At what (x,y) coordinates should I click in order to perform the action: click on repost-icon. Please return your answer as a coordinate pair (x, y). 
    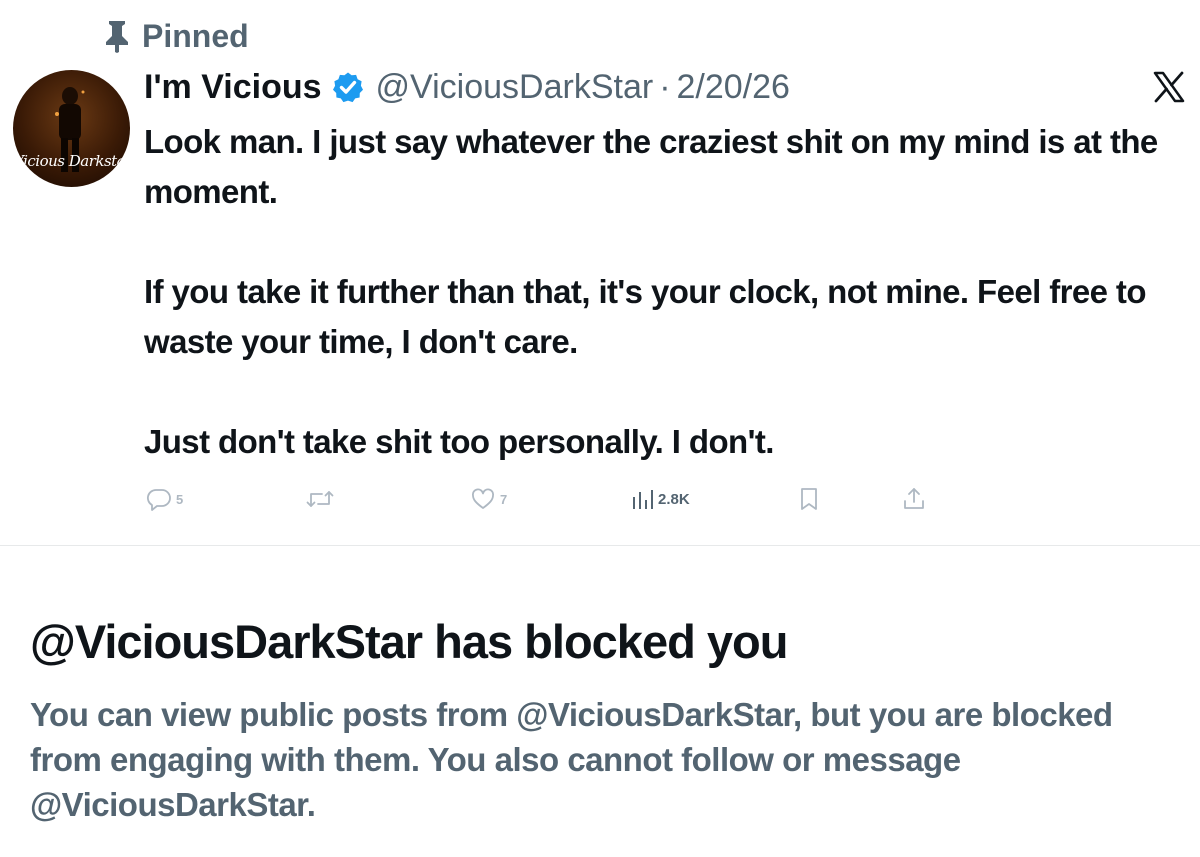
    Looking at the image, I should click on (320, 499).